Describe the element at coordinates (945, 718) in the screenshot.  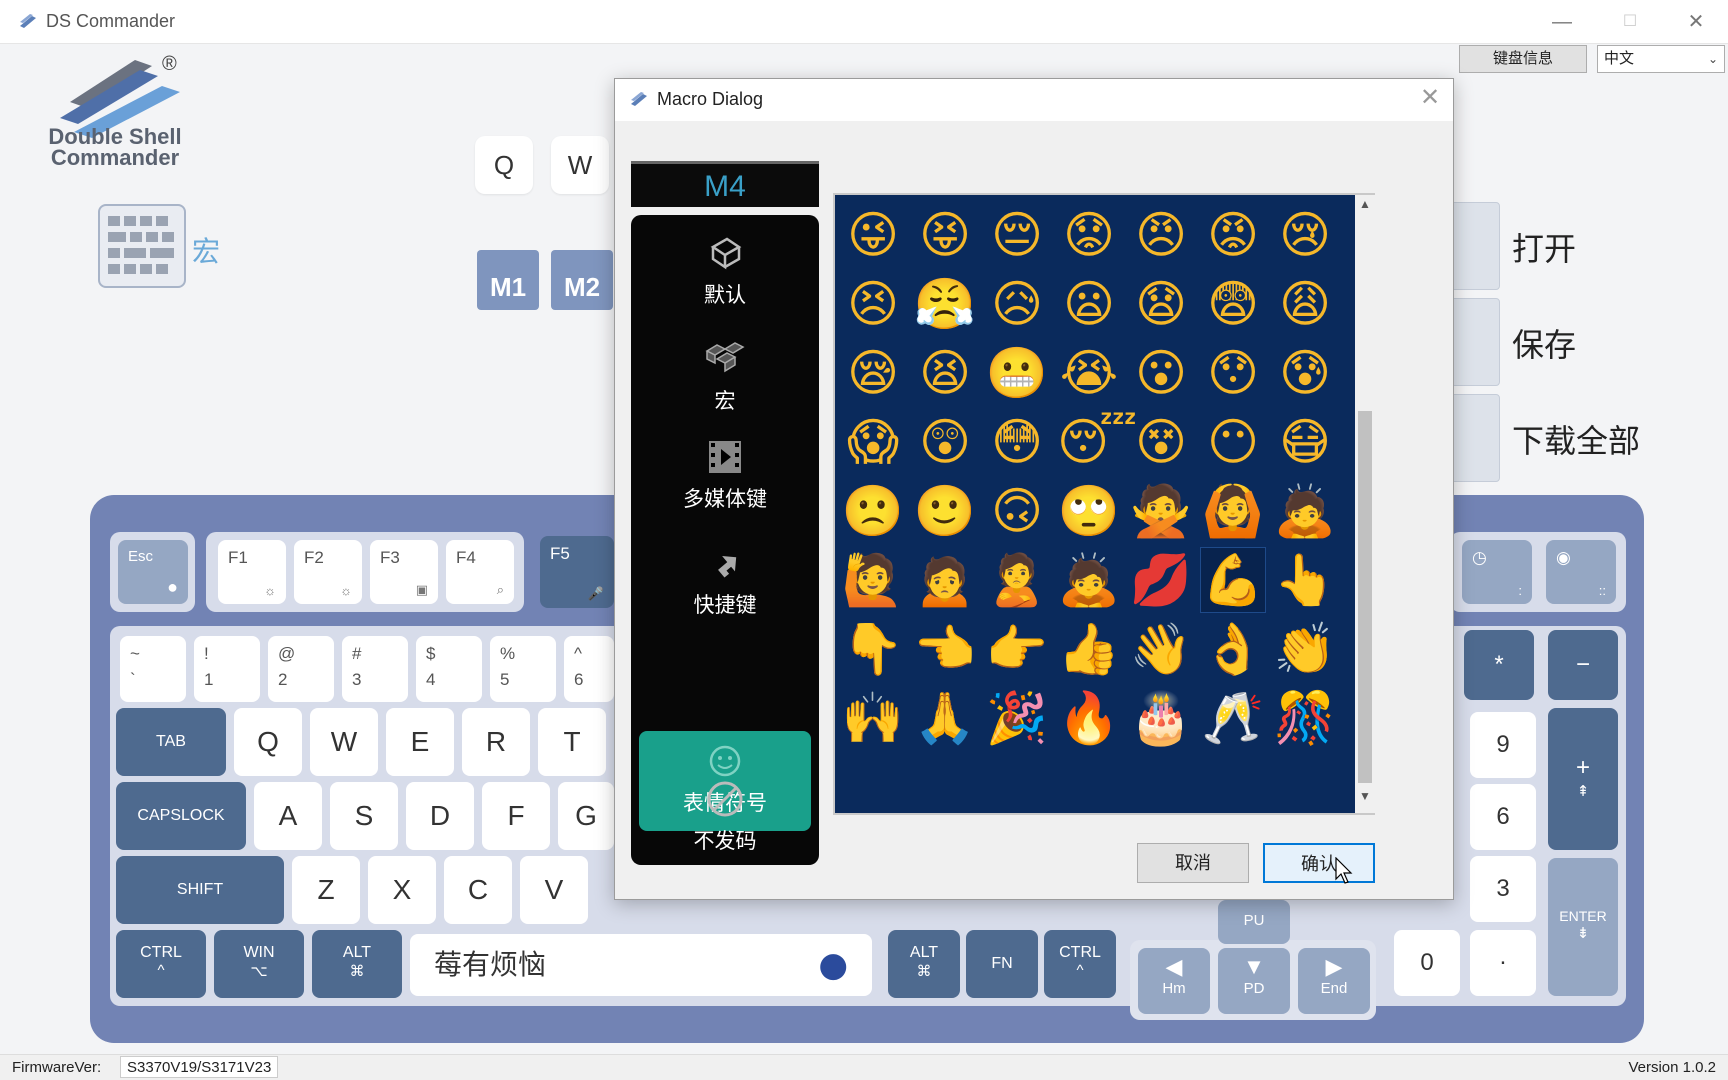
I see `emoji-cell: 🙏` at that location.